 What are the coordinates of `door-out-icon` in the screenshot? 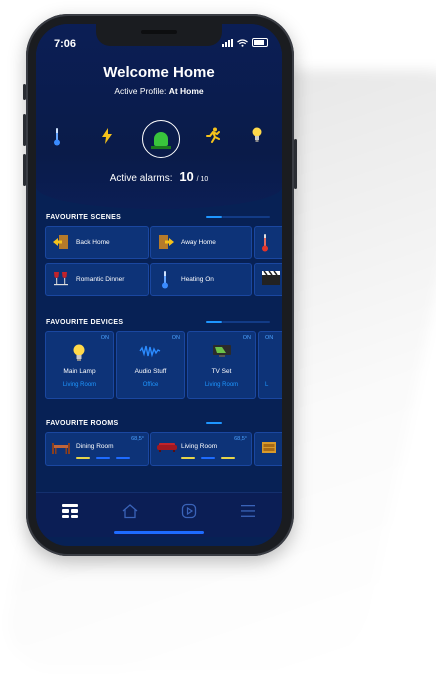 It's located at (166, 242).